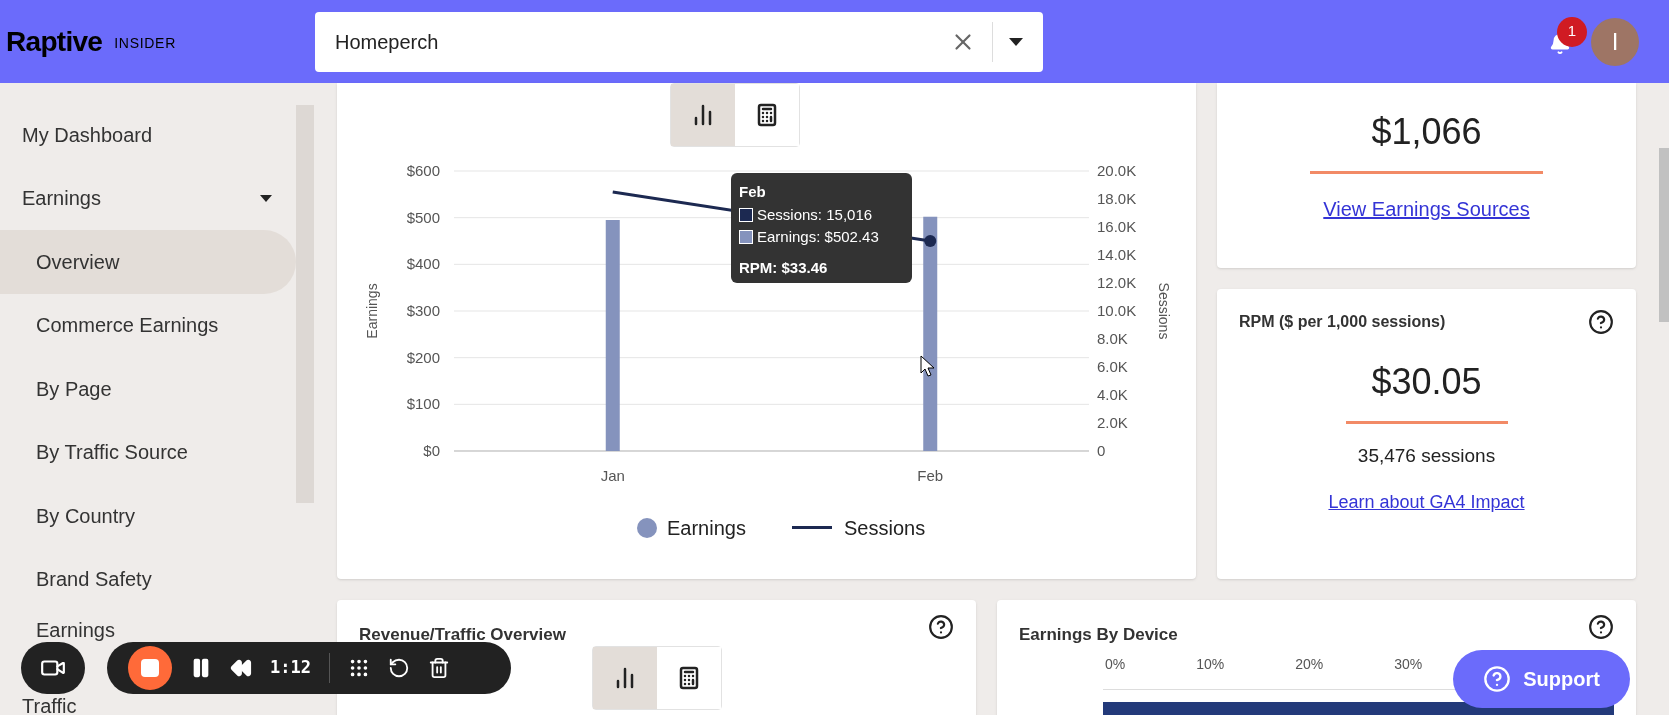 The width and height of the screenshot is (1669, 715). Describe the element at coordinates (148, 198) in the screenshot. I see `sidebar-item: Earnings` at that location.